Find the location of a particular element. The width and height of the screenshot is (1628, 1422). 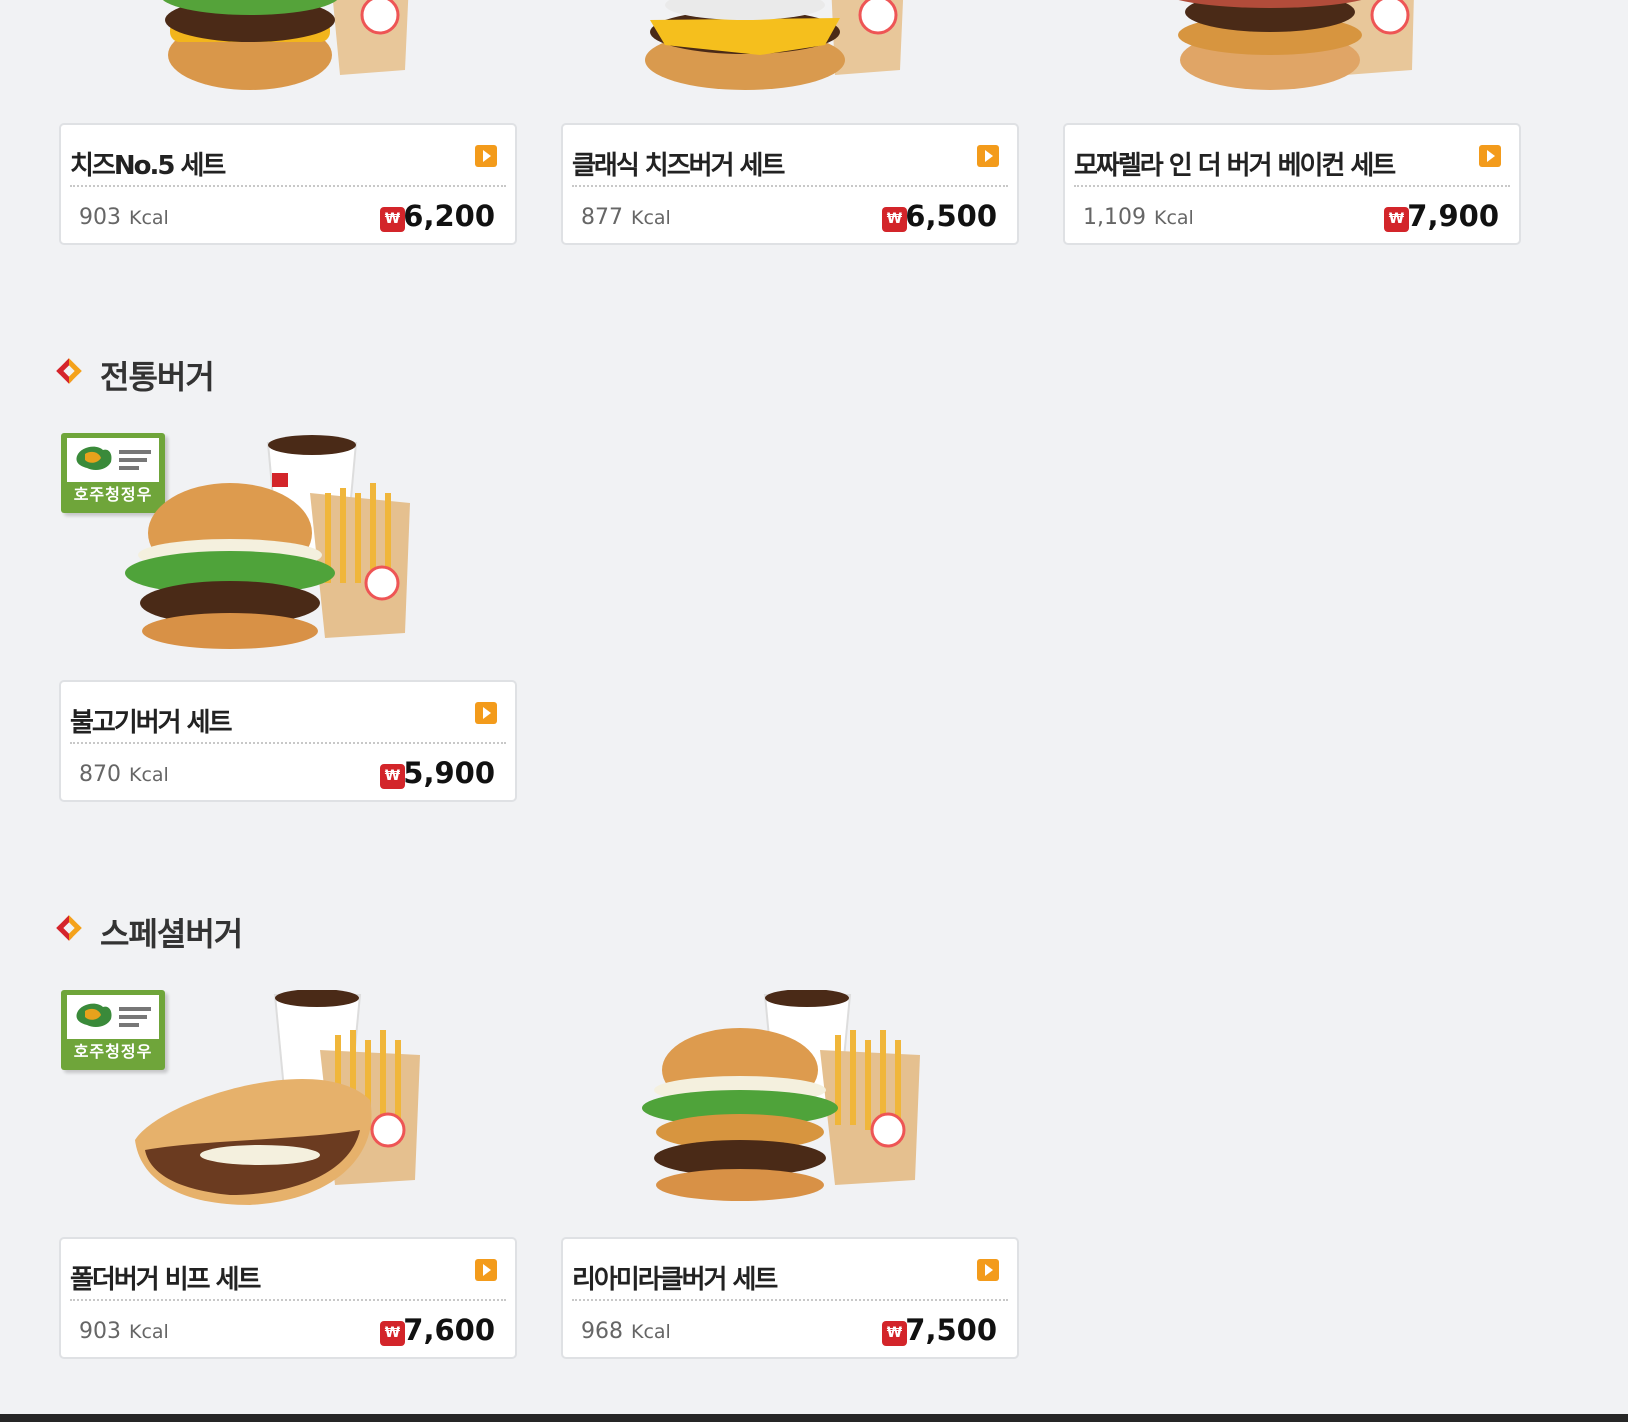

calories: 968 Kcal is located at coordinates (626, 1331).